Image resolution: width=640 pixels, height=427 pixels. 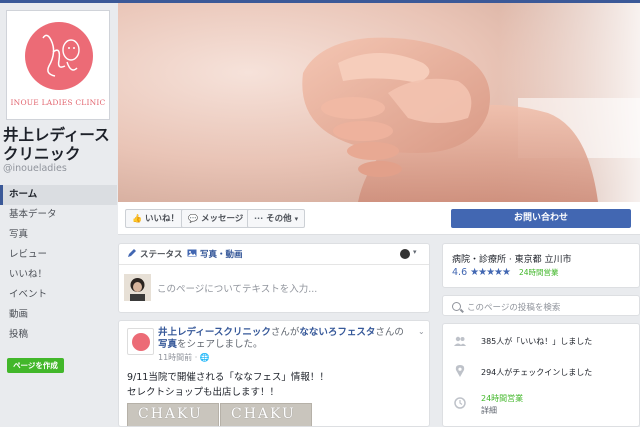 I want to click on sidebar-item-videos: 動画, so click(x=58, y=315).